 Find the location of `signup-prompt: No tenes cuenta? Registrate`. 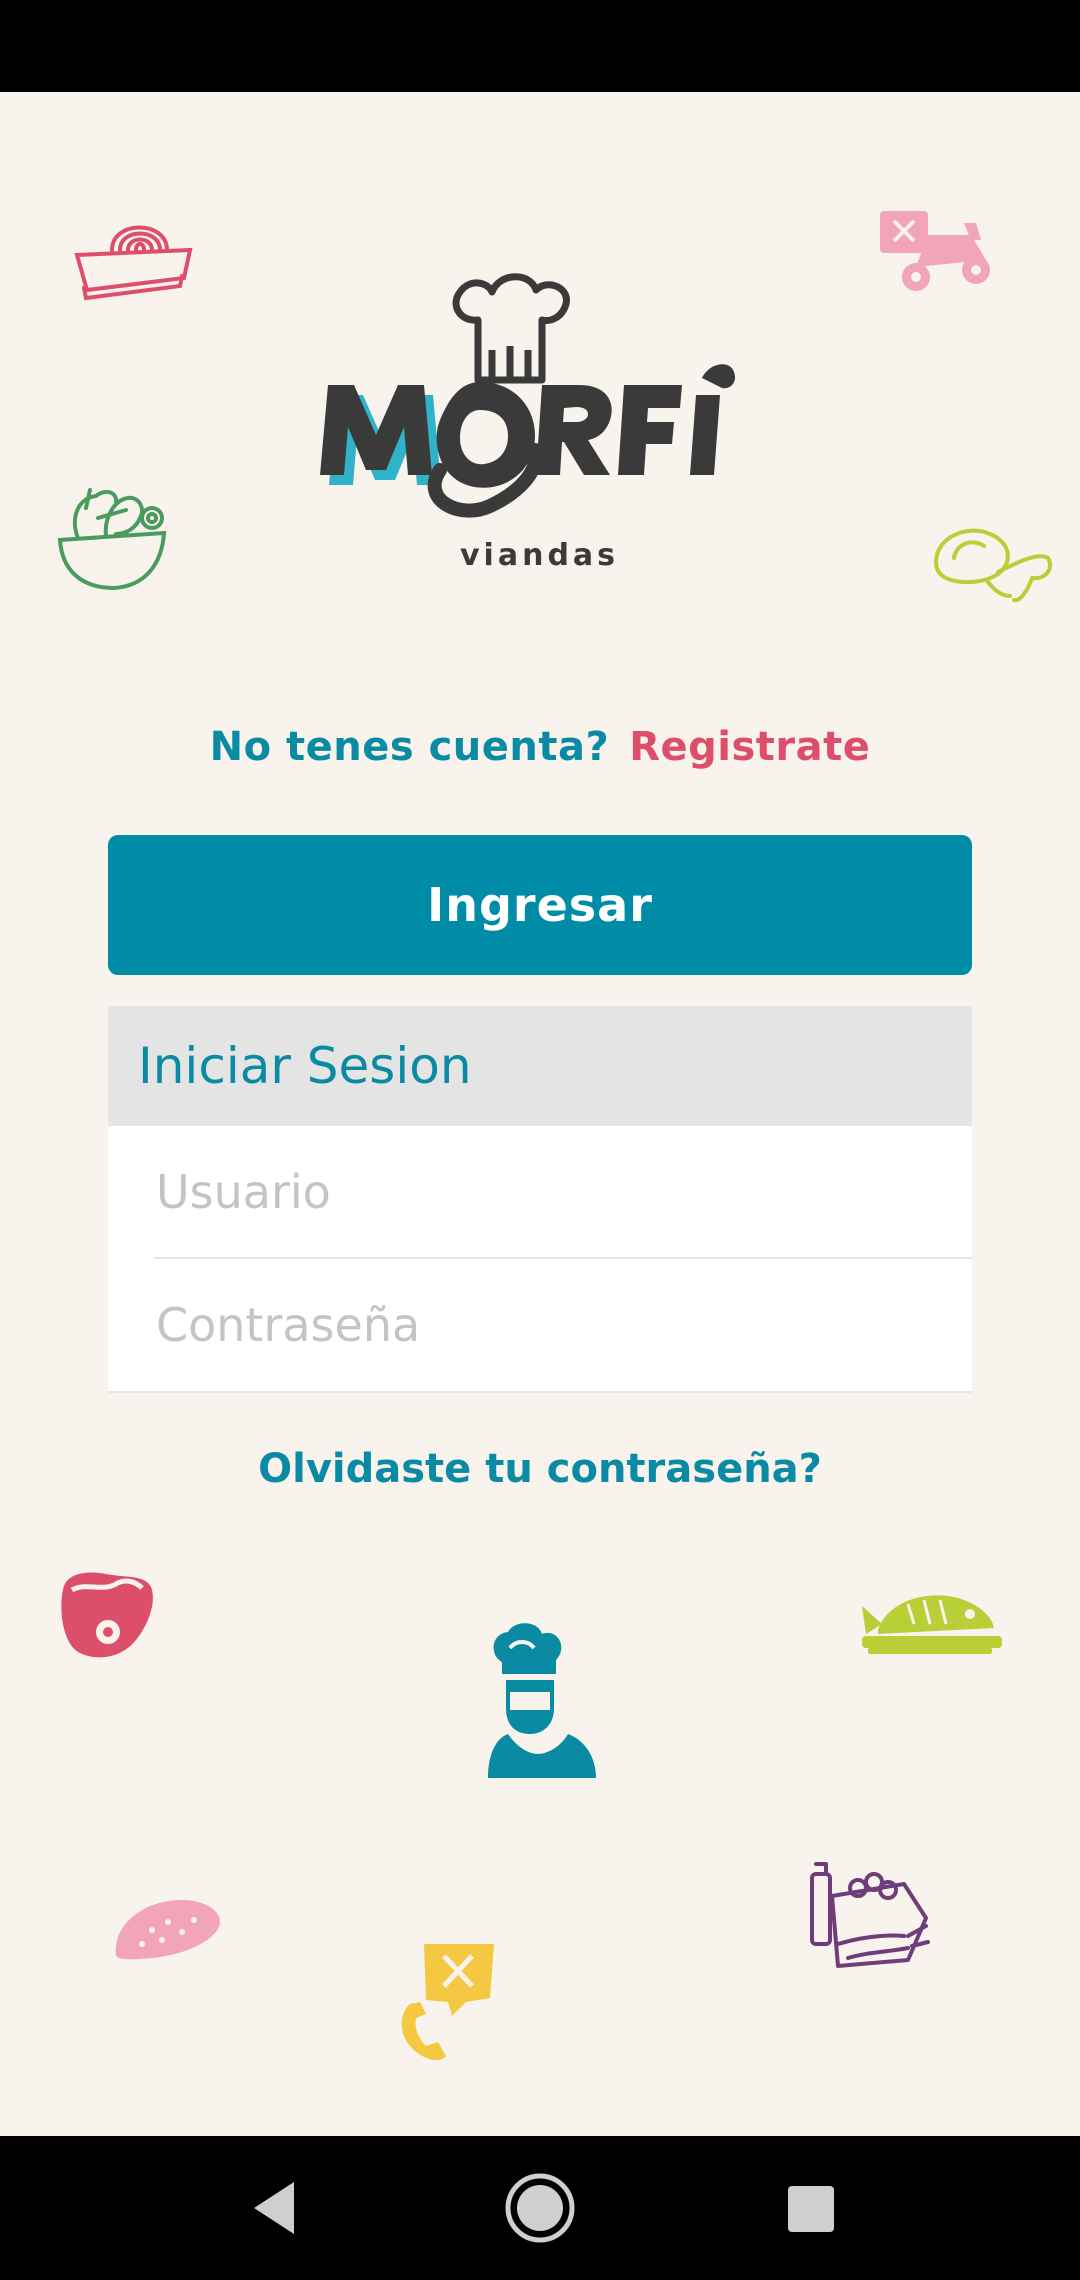

signup-prompt: No tenes cuenta? Registrate is located at coordinates (540, 747).